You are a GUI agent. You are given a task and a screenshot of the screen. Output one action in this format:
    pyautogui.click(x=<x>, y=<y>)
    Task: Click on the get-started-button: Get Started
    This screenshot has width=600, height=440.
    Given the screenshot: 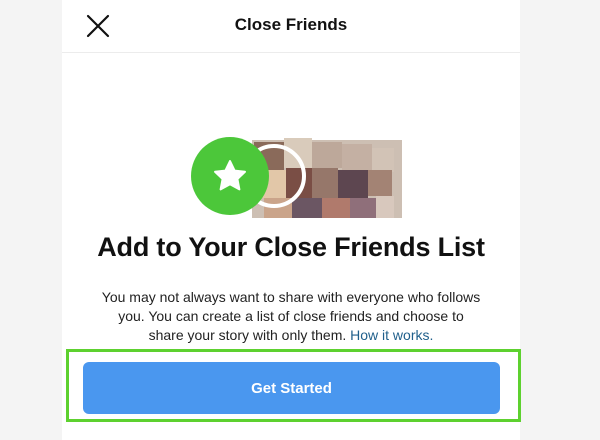 What is the action you would take?
    pyautogui.click(x=291, y=388)
    